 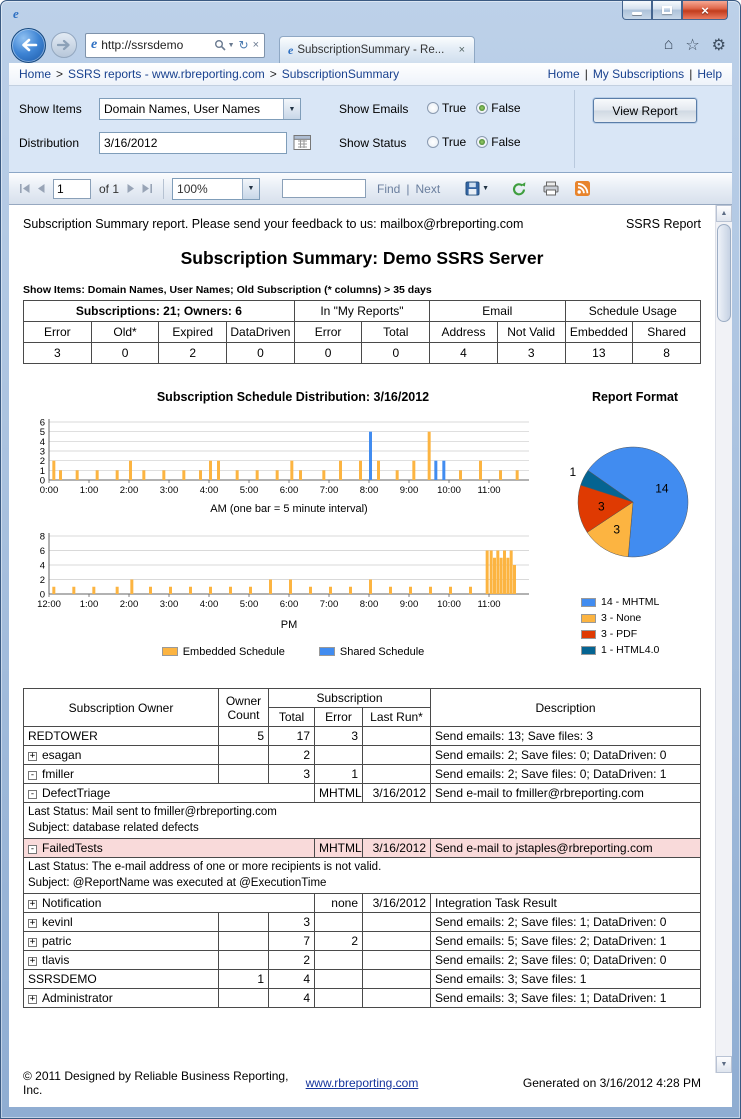 I want to click on show-emails-false-radio, so click(x=482, y=108).